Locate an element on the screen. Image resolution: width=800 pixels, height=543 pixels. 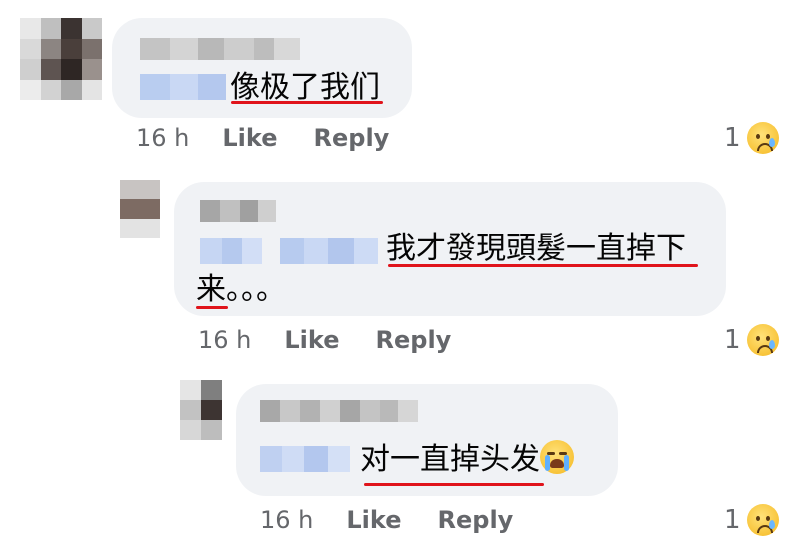
loudly-crying-face-icon is located at coordinates (557, 457).